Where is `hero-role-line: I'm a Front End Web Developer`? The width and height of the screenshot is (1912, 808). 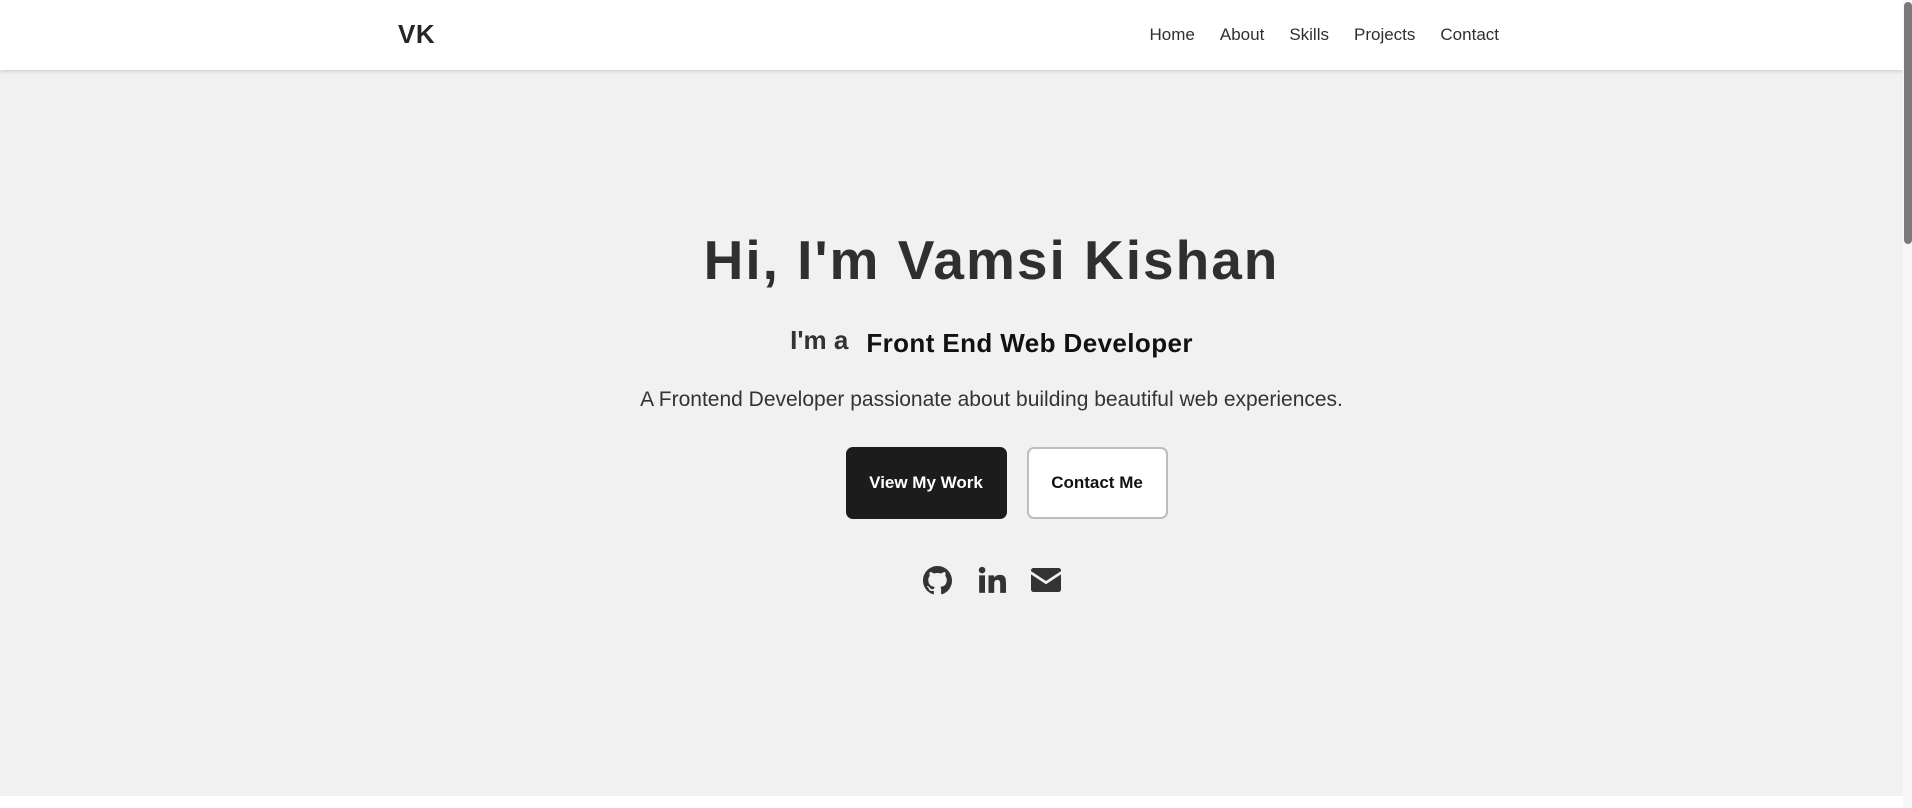 hero-role-line: I'm a Front End Web Developer is located at coordinates (956, 342).